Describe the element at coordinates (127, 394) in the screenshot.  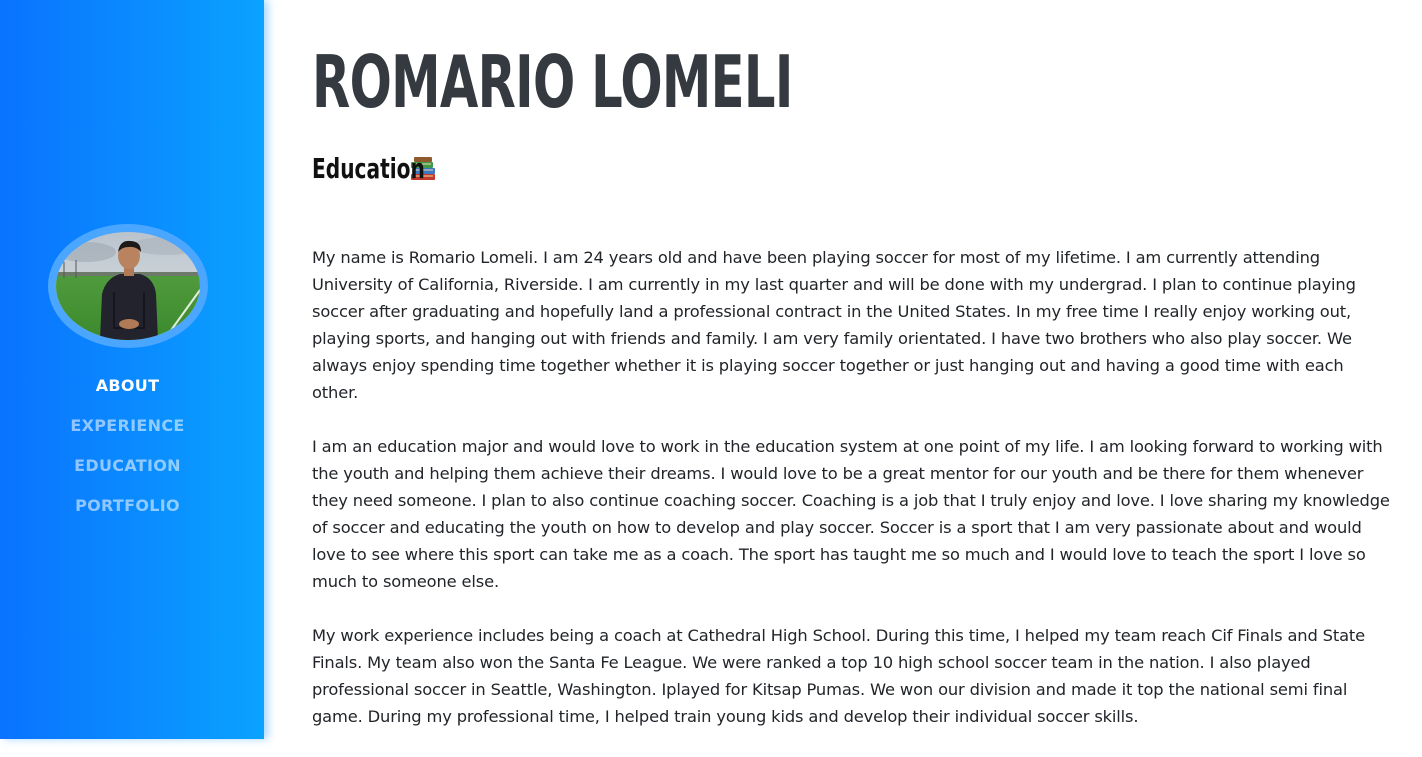
I see `nav-item-about: ABOUT` at that location.